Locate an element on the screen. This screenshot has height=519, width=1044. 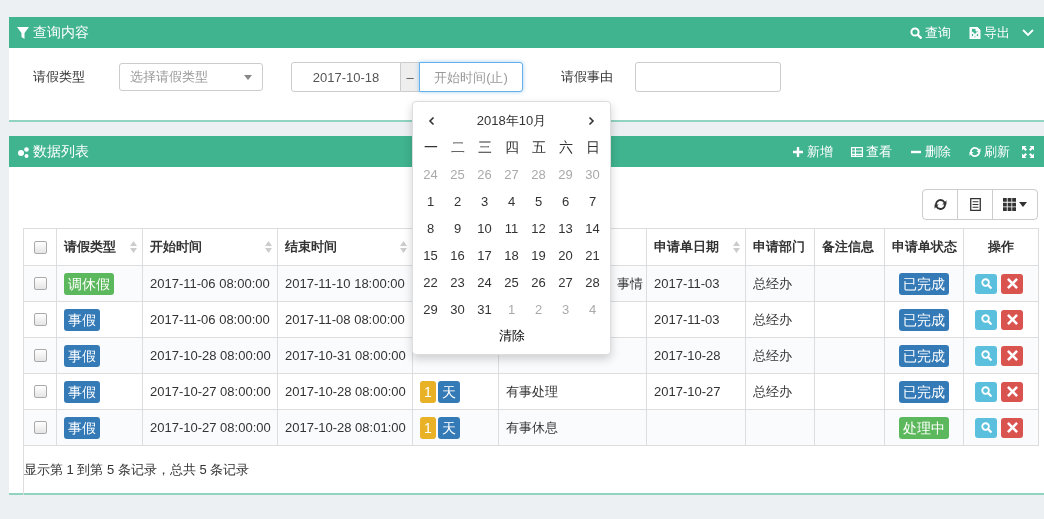
table-cell: 2017-10-27 08:00:00 is located at coordinates (210, 391).